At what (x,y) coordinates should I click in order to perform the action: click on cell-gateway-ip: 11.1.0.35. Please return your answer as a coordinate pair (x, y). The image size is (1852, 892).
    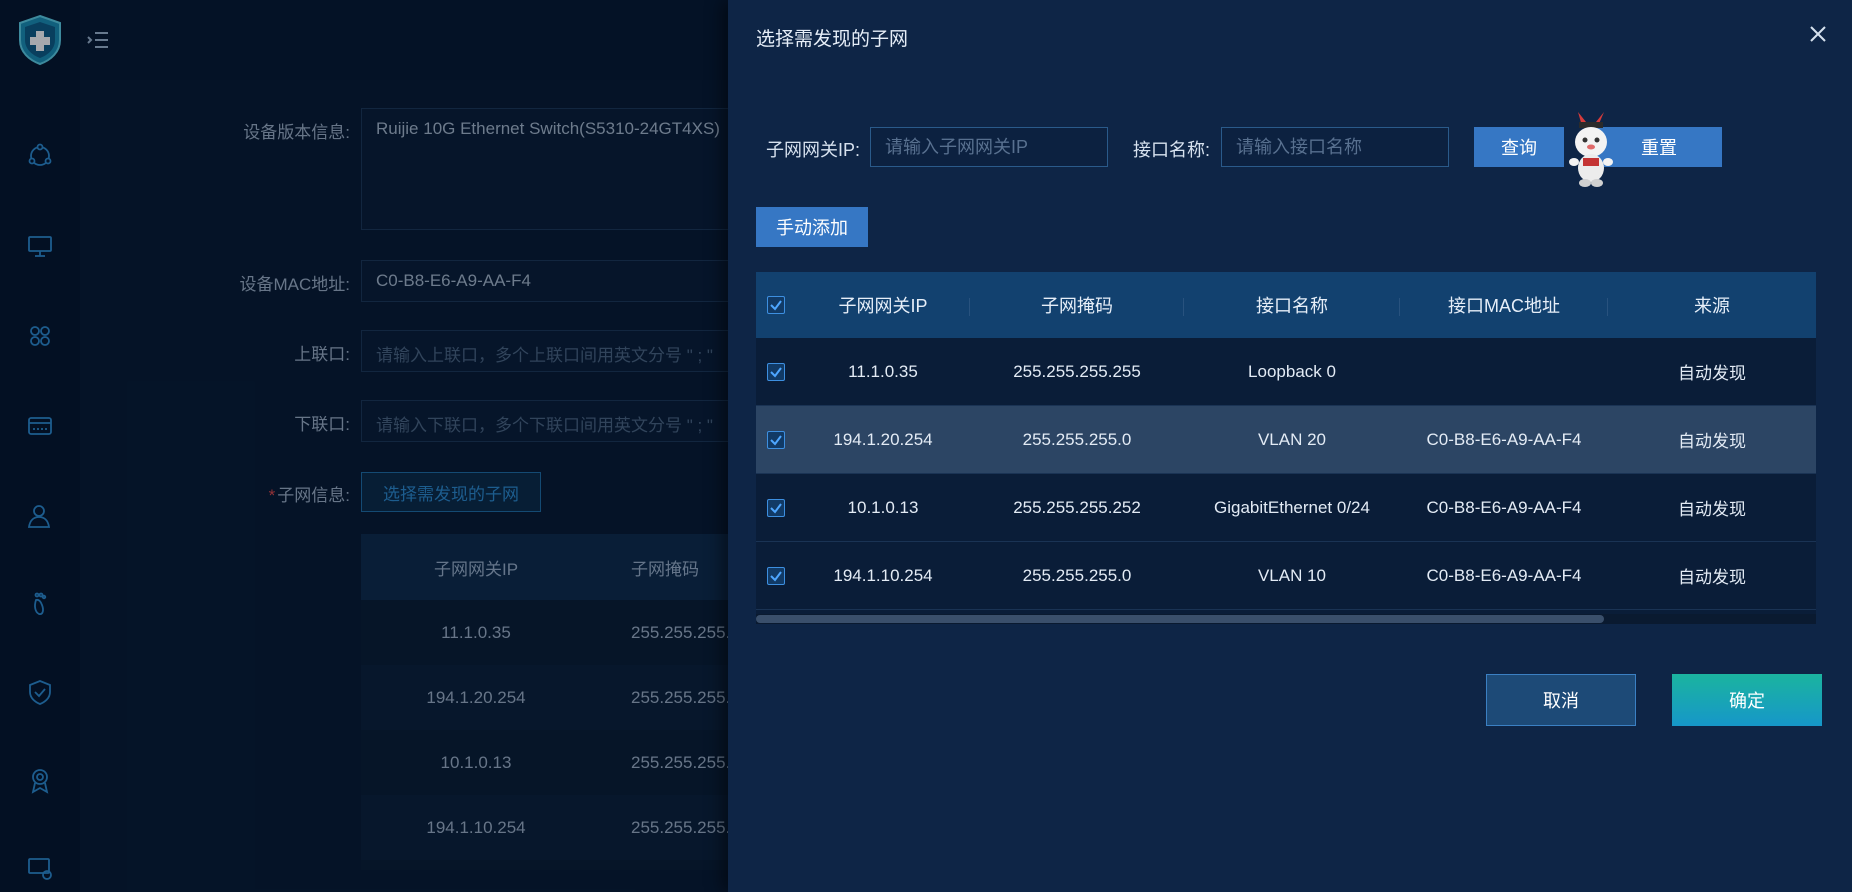
    Looking at the image, I should click on (883, 371).